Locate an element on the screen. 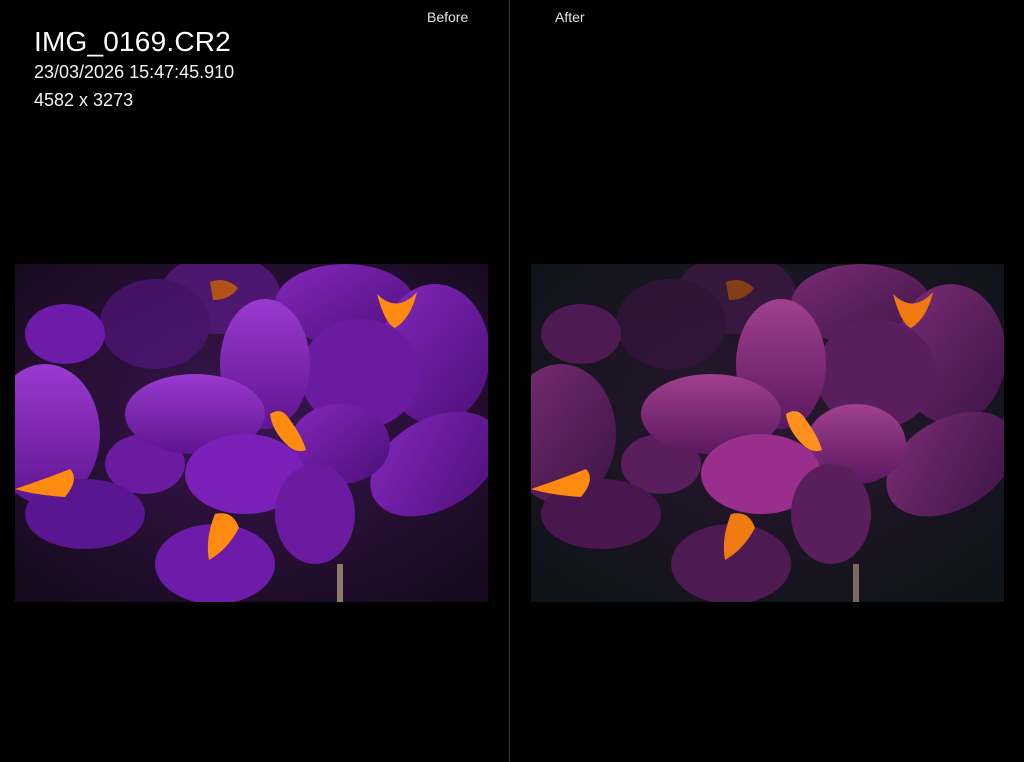 The height and width of the screenshot is (762, 1024). after-label: After is located at coordinates (570, 17).